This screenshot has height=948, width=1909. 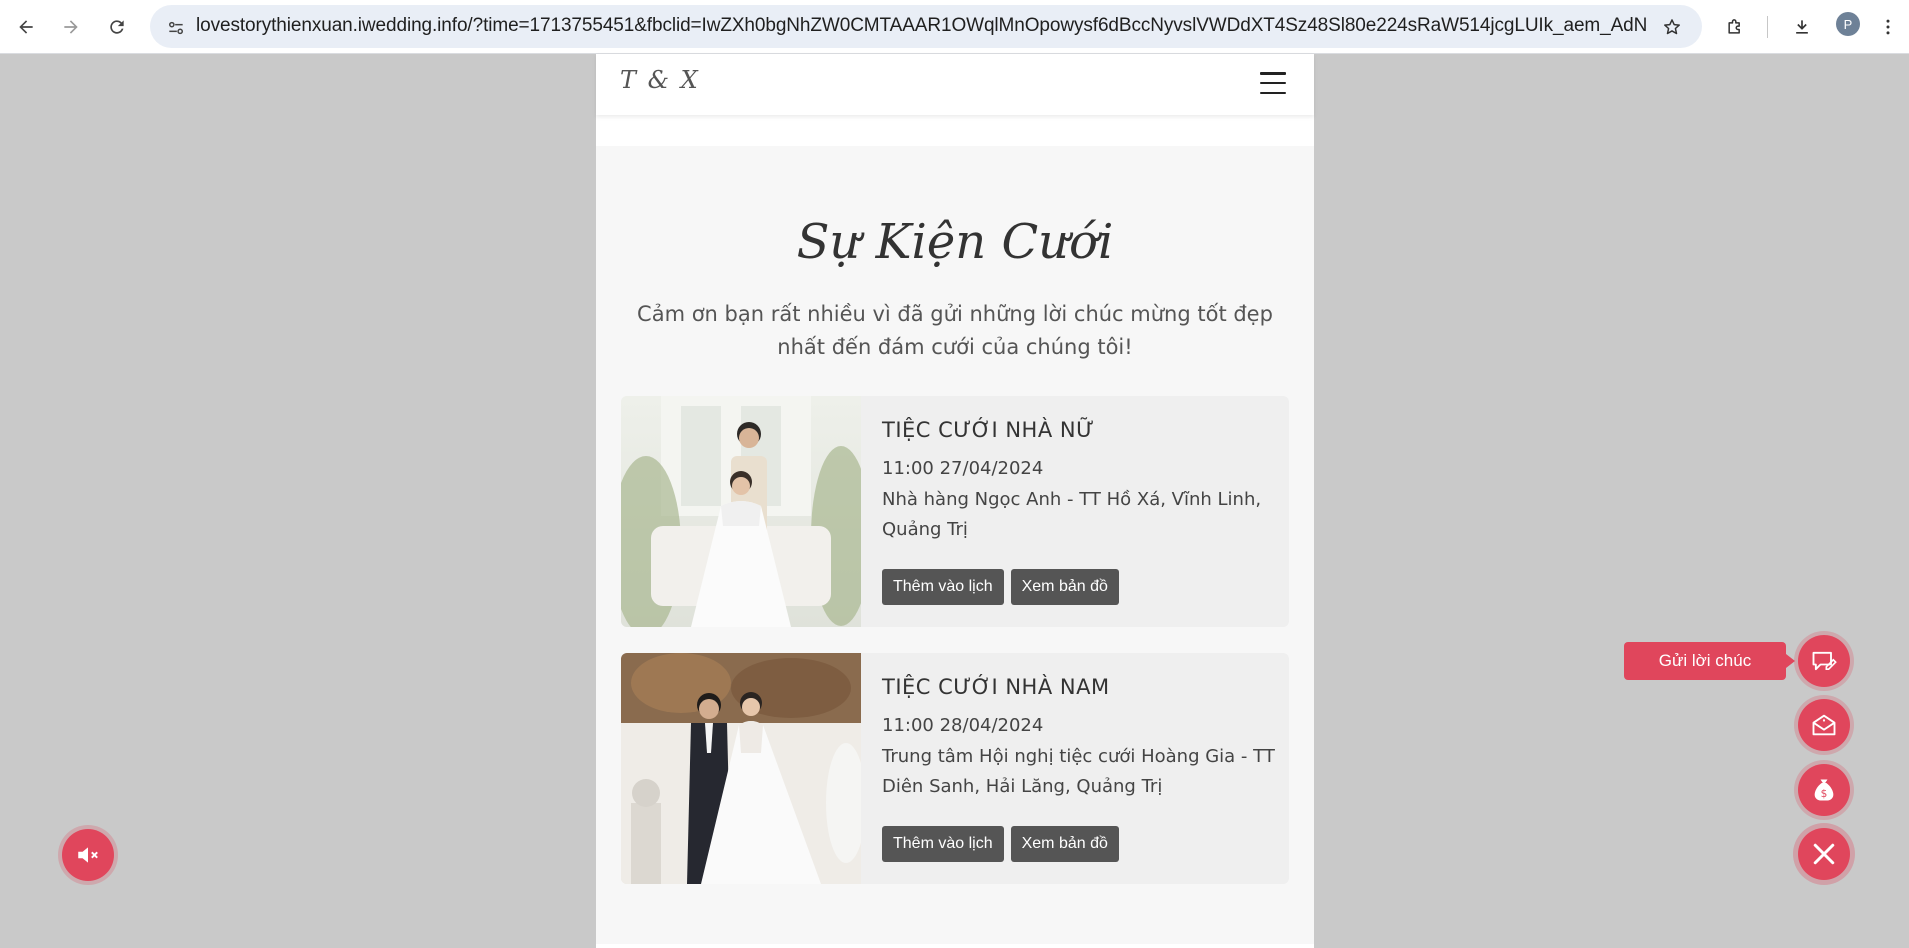 I want to click on site-header: T & X, so click(x=955, y=84).